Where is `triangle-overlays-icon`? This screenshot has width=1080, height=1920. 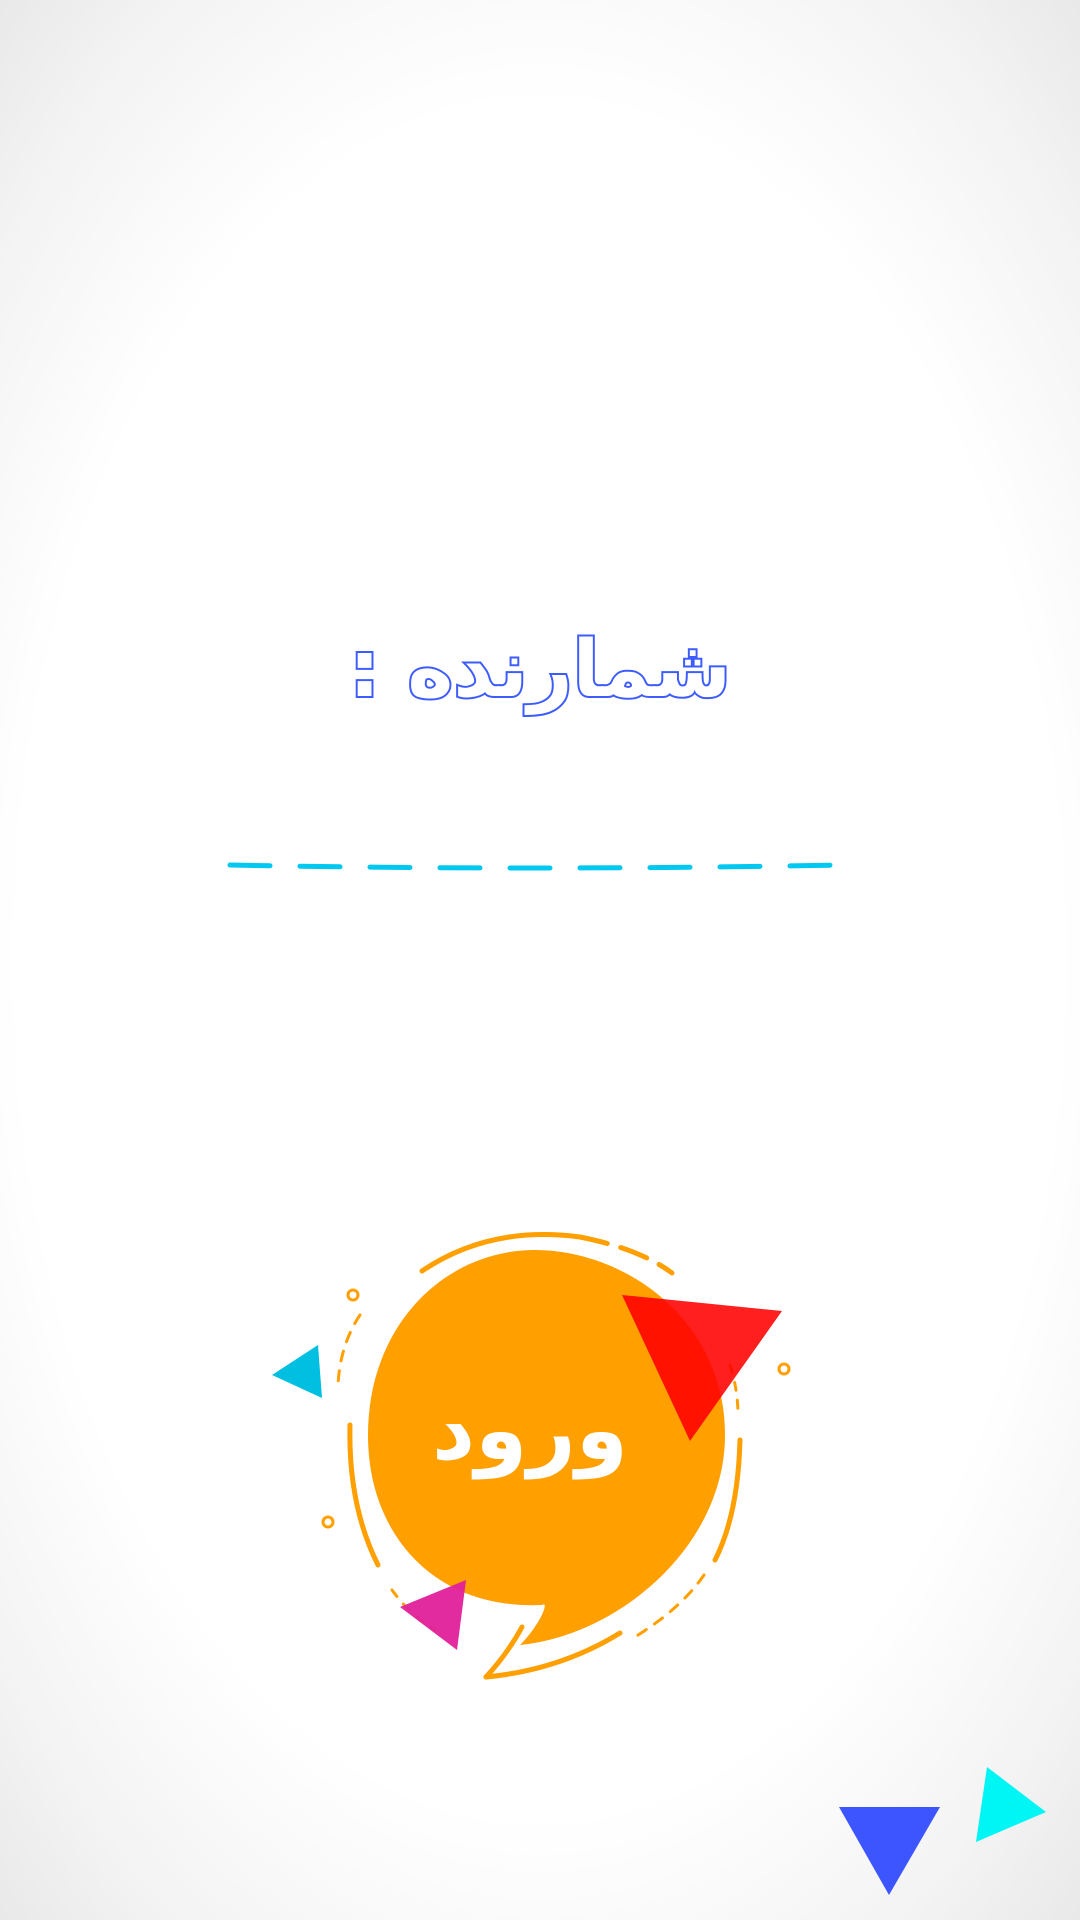 triangle-overlays-icon is located at coordinates (527, 1472).